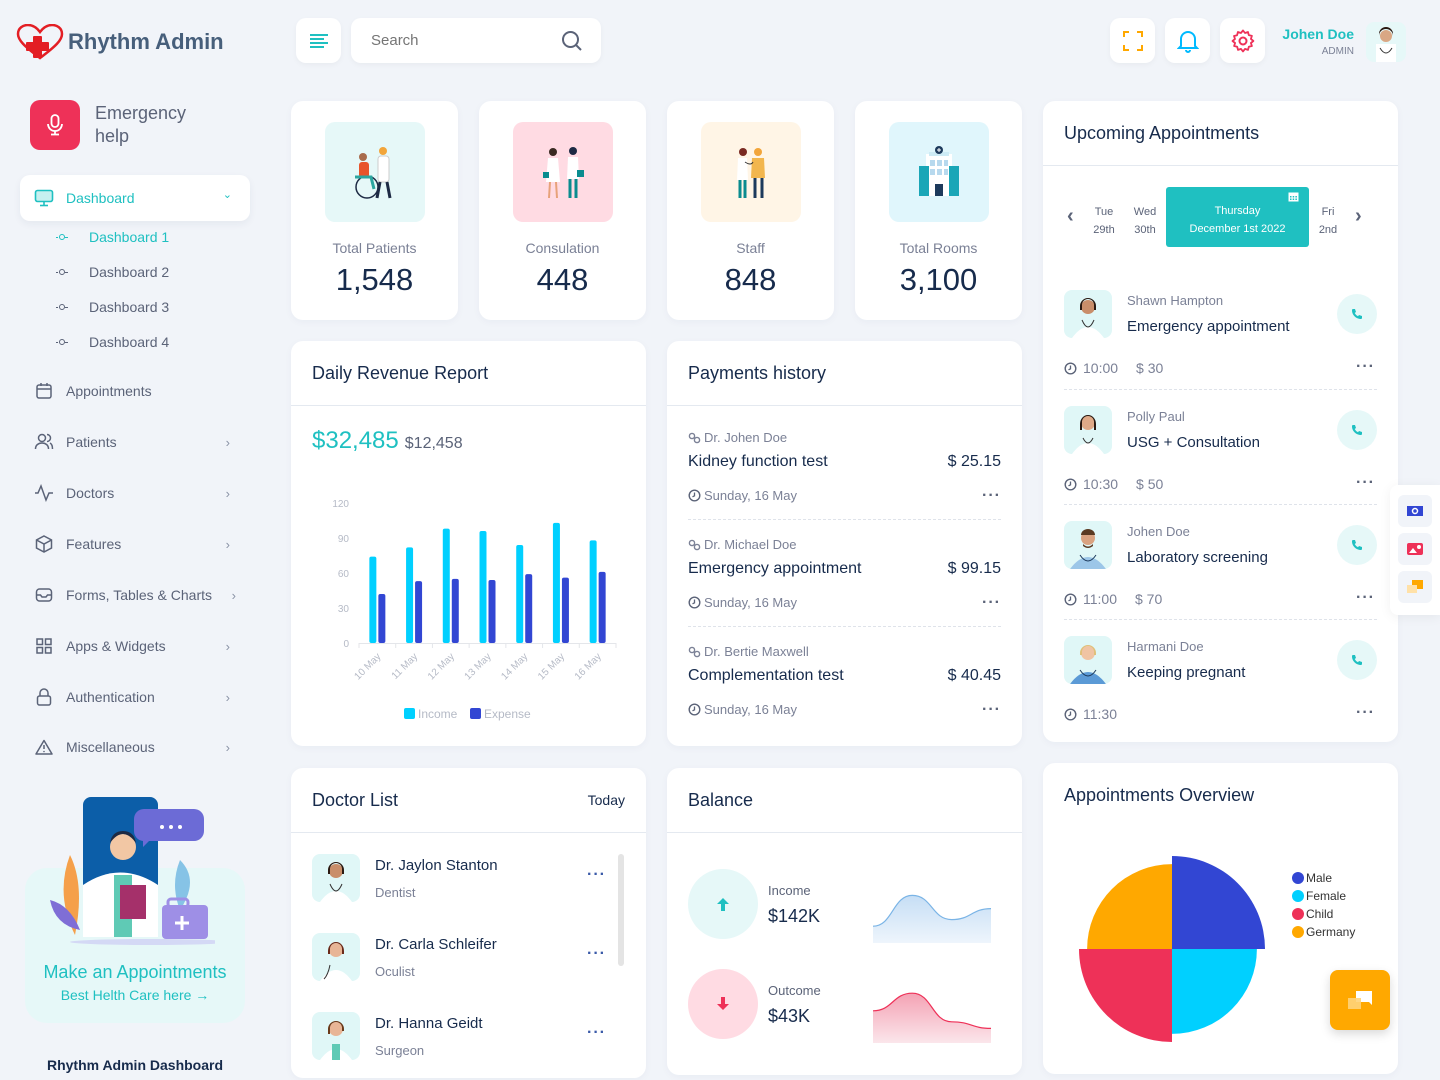 This screenshot has height=1080, width=1440. What do you see at coordinates (374, 210) in the screenshot?
I see `stat-card-total-patients: Total Patients 1,548` at bounding box center [374, 210].